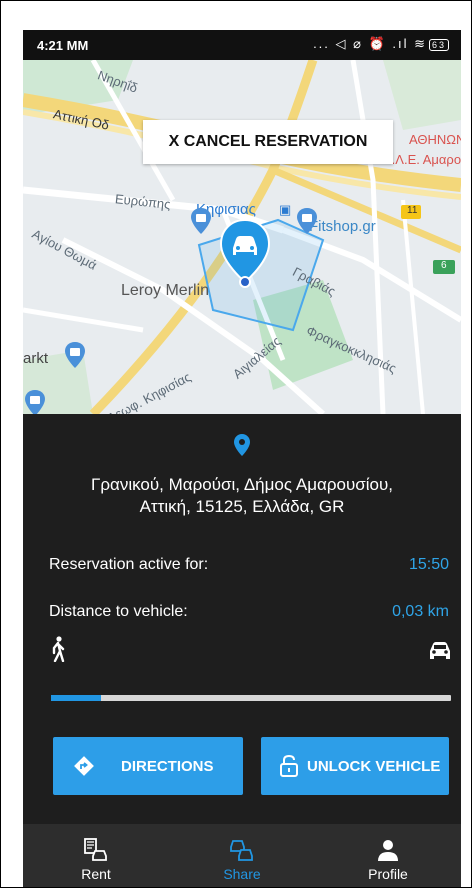 This screenshot has height=888, width=472. I want to click on unlock-icon, so click(289, 766).